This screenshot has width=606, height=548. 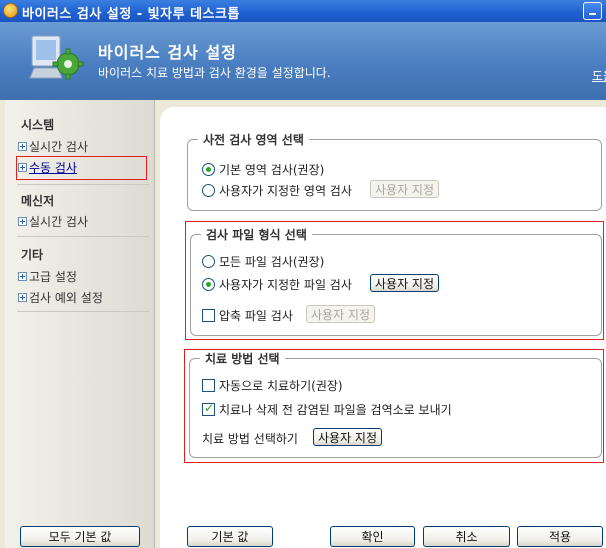 I want to click on auto-treat-option: 자동으로 치료하기(권장), so click(x=272, y=385).